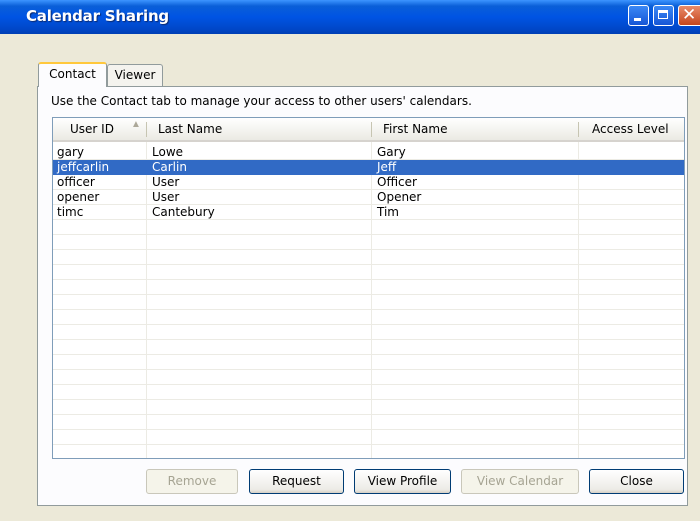  Describe the element at coordinates (636, 481) in the screenshot. I see `close-button: Close` at that location.